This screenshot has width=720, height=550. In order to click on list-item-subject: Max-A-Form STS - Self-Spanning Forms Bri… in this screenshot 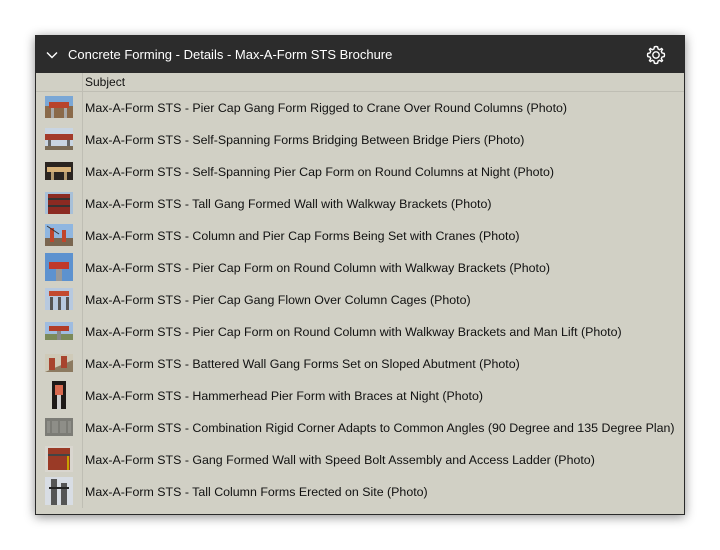, I will do `click(305, 140)`.